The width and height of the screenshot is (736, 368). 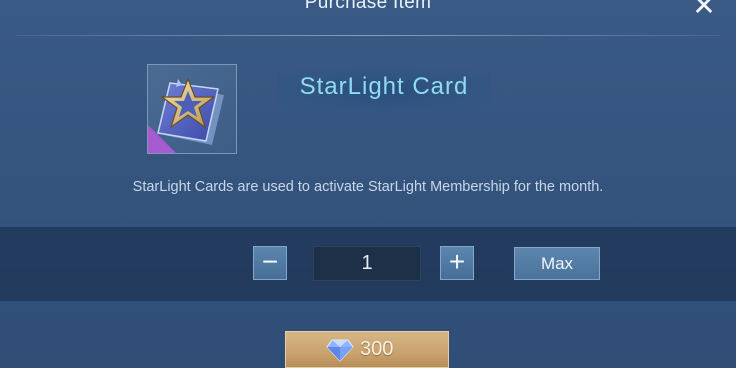 I want to click on price-value: 300, so click(x=377, y=349).